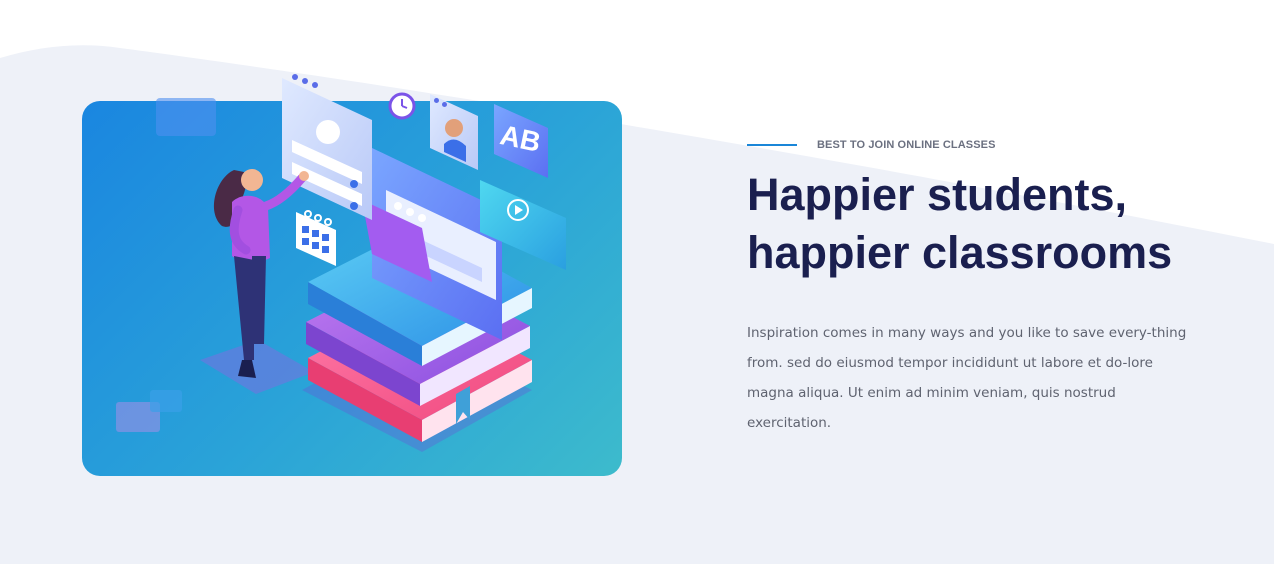  I want to click on video-call-window, so click(454, 132).